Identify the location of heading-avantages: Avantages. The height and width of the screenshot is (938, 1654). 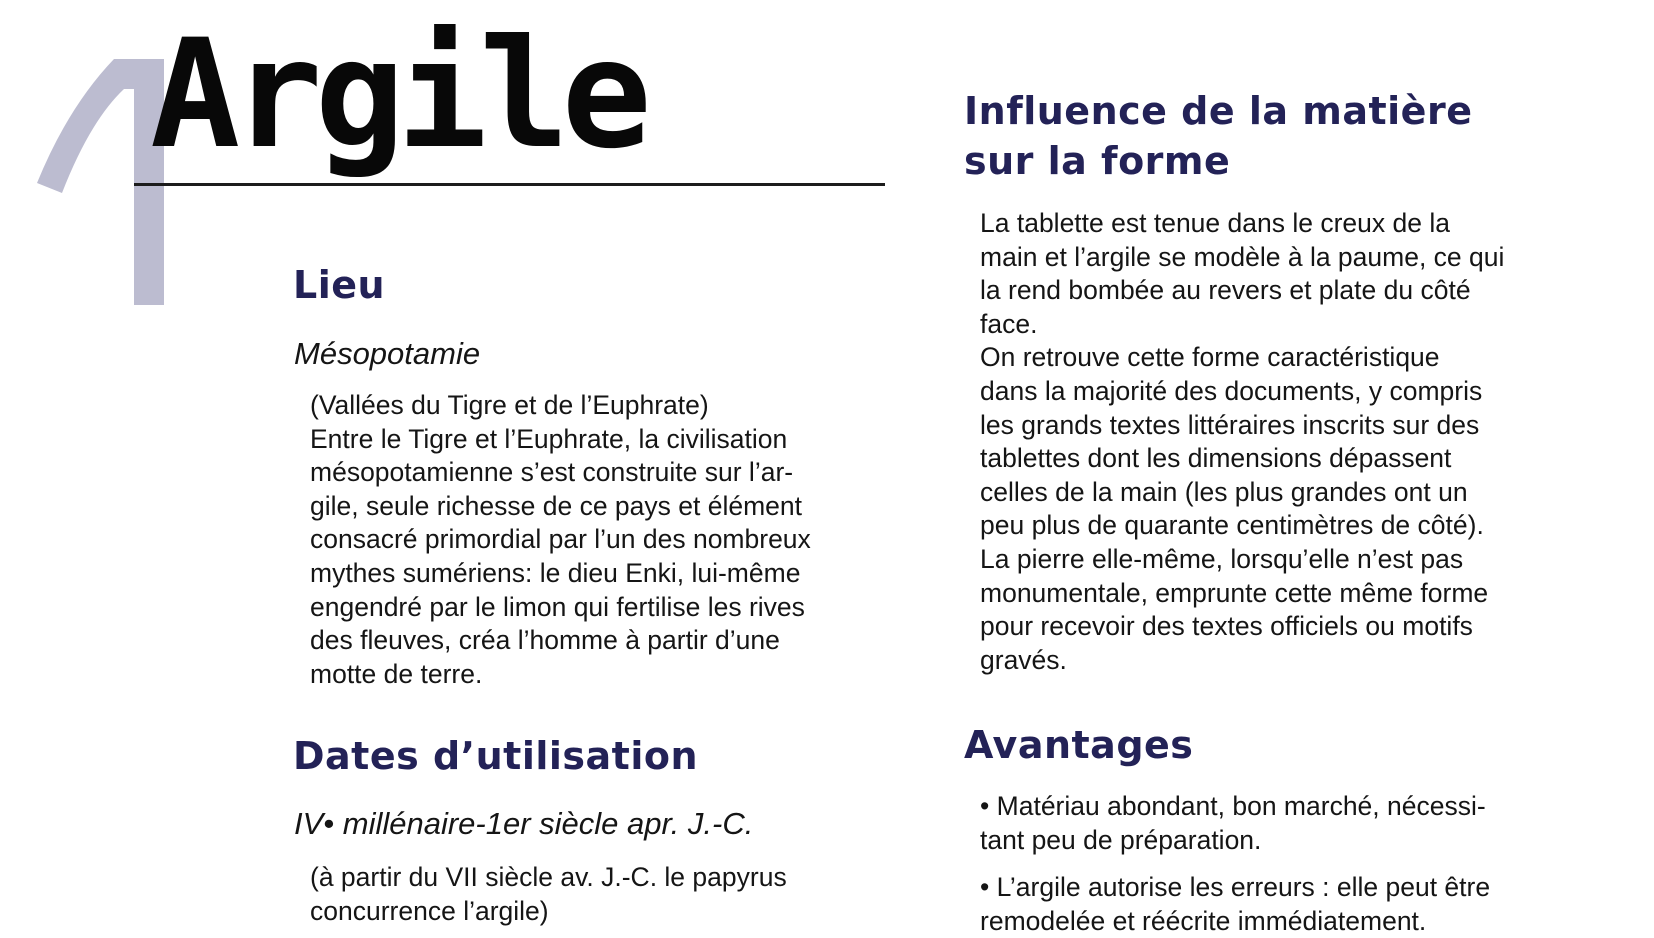
(1079, 745).